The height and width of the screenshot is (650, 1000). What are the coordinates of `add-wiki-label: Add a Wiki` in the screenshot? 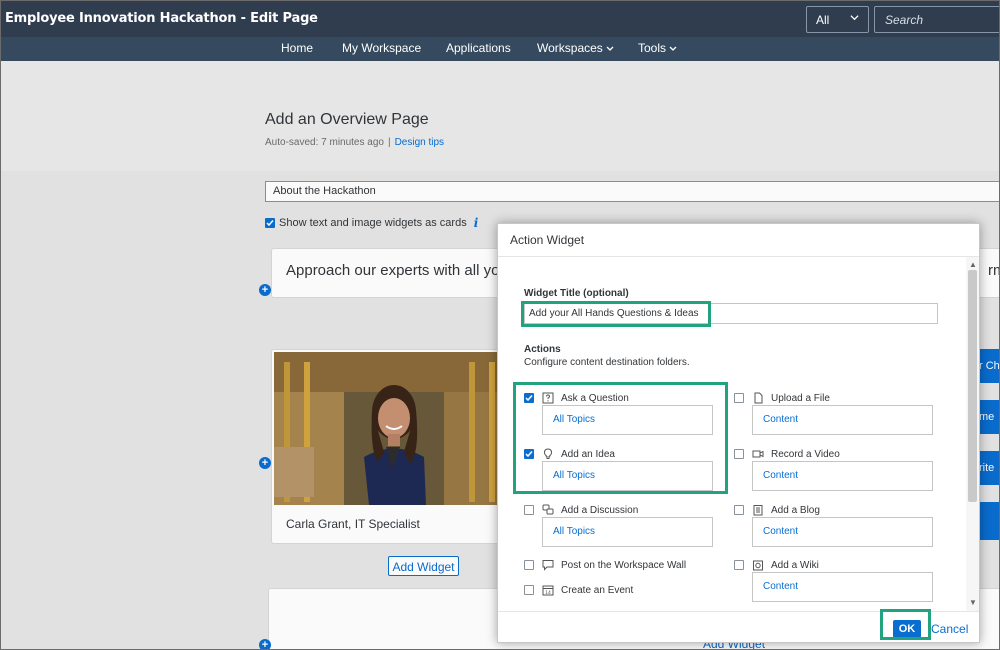 It's located at (795, 565).